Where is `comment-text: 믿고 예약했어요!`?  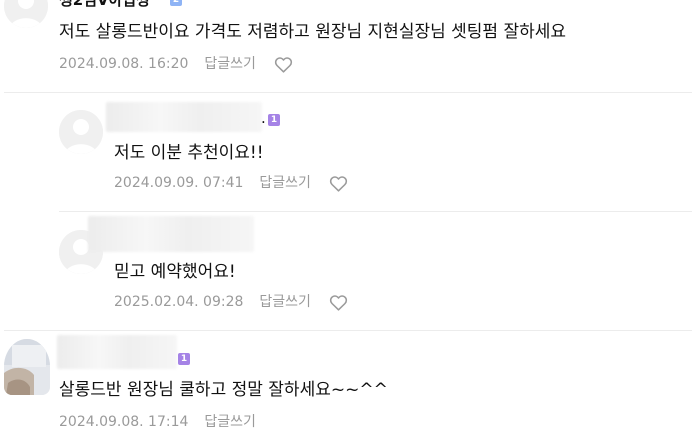
comment-text: 믿고 예약했어요! is located at coordinates (175, 272).